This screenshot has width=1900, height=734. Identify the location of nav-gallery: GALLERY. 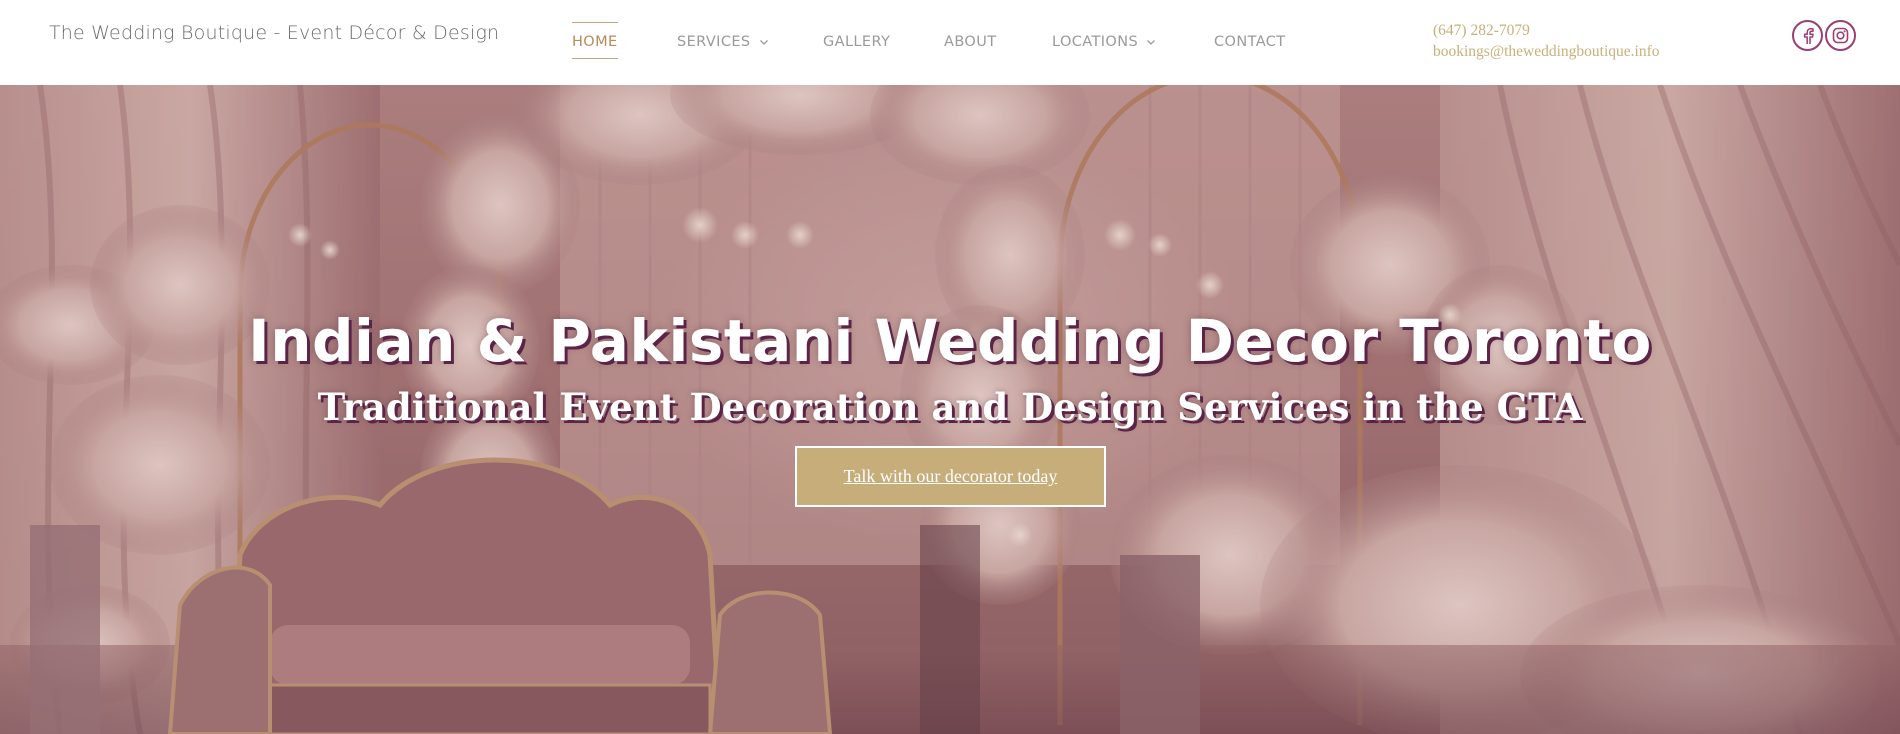
(856, 42).